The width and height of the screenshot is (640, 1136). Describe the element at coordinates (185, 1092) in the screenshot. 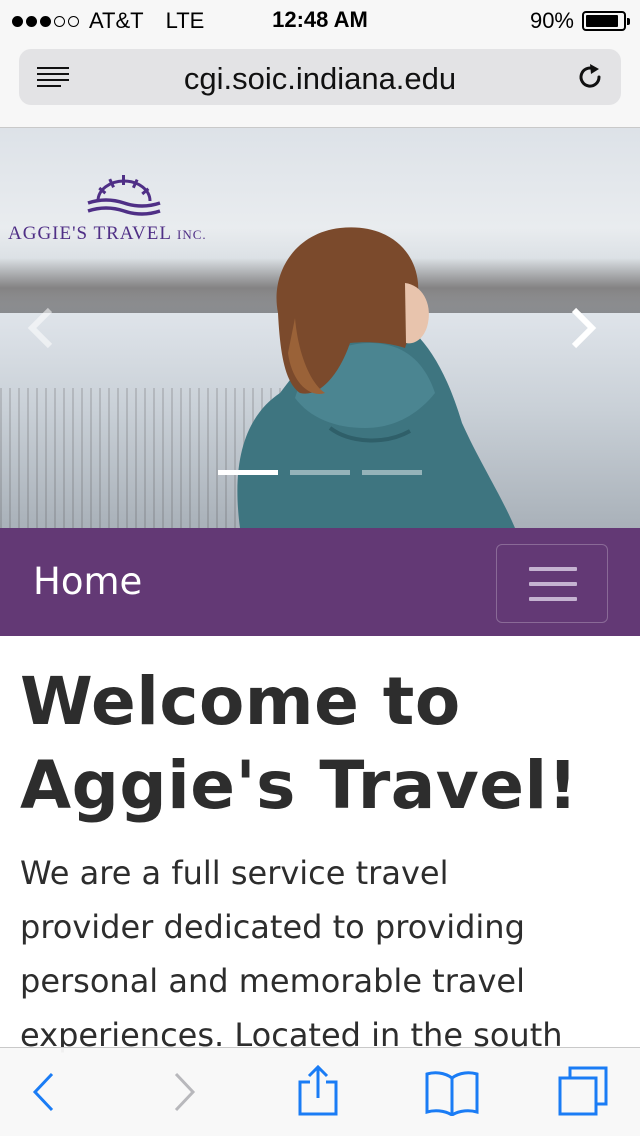

I see `forward-chevron-icon` at that location.